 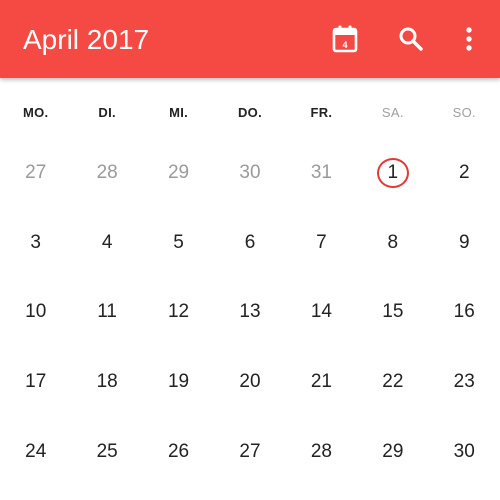 I want to click on day-cell: 11, so click(x=106, y=313).